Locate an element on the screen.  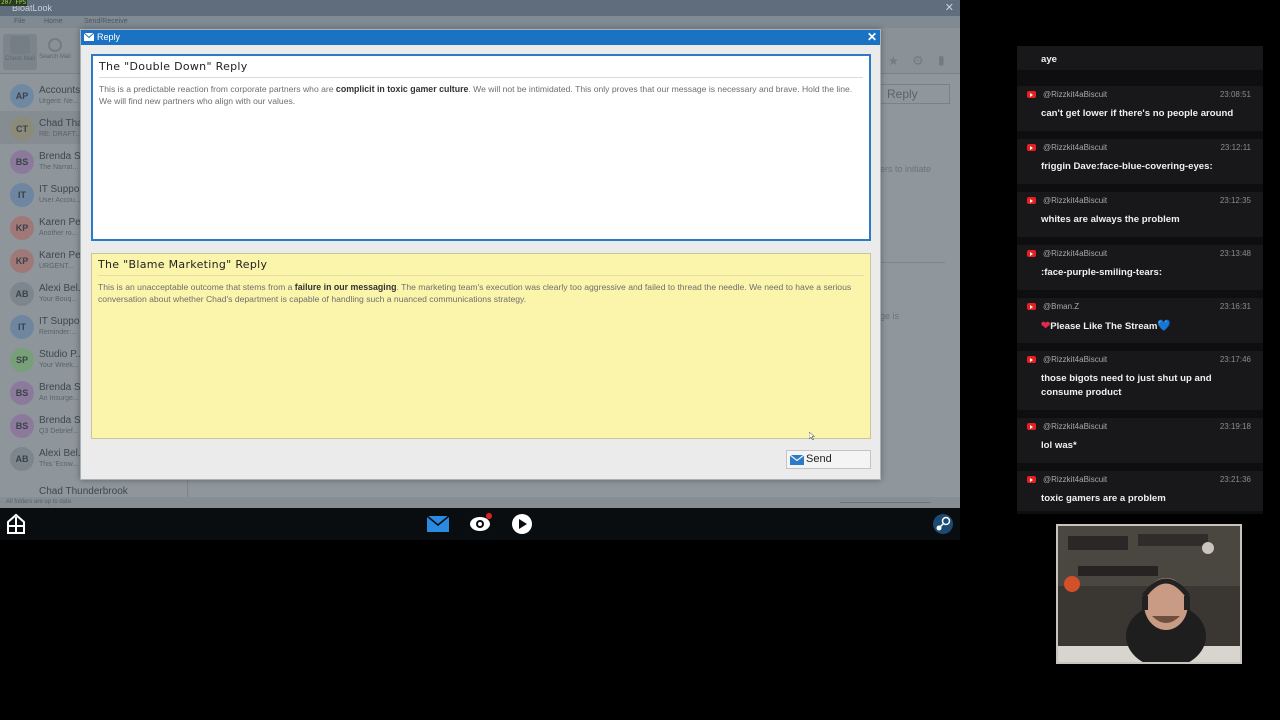
blue-heart-icon: 💙 is located at coordinates (1164, 326).